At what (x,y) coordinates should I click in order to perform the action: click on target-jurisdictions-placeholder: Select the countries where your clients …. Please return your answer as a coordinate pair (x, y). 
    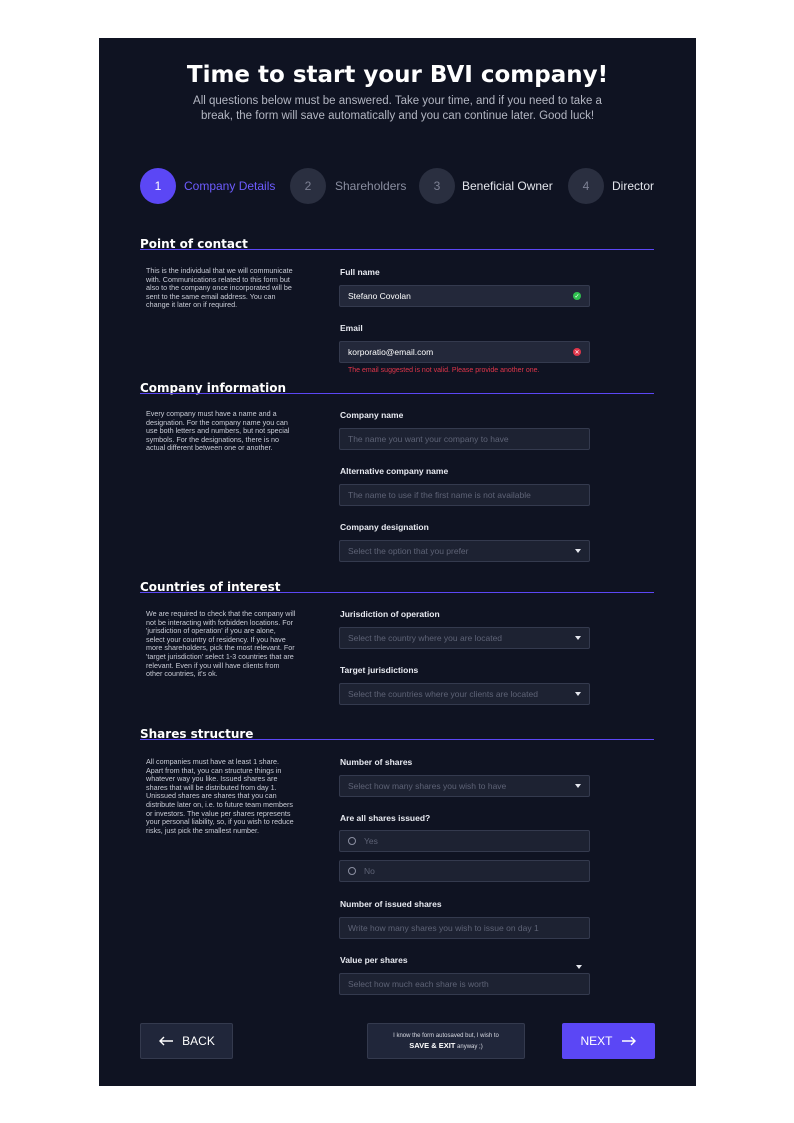
    Looking at the image, I should click on (443, 694).